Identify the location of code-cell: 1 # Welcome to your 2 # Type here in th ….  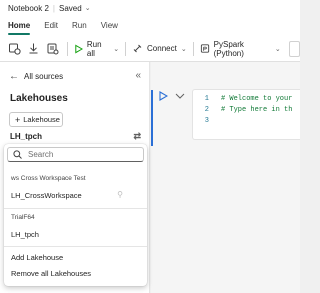
(246, 114).